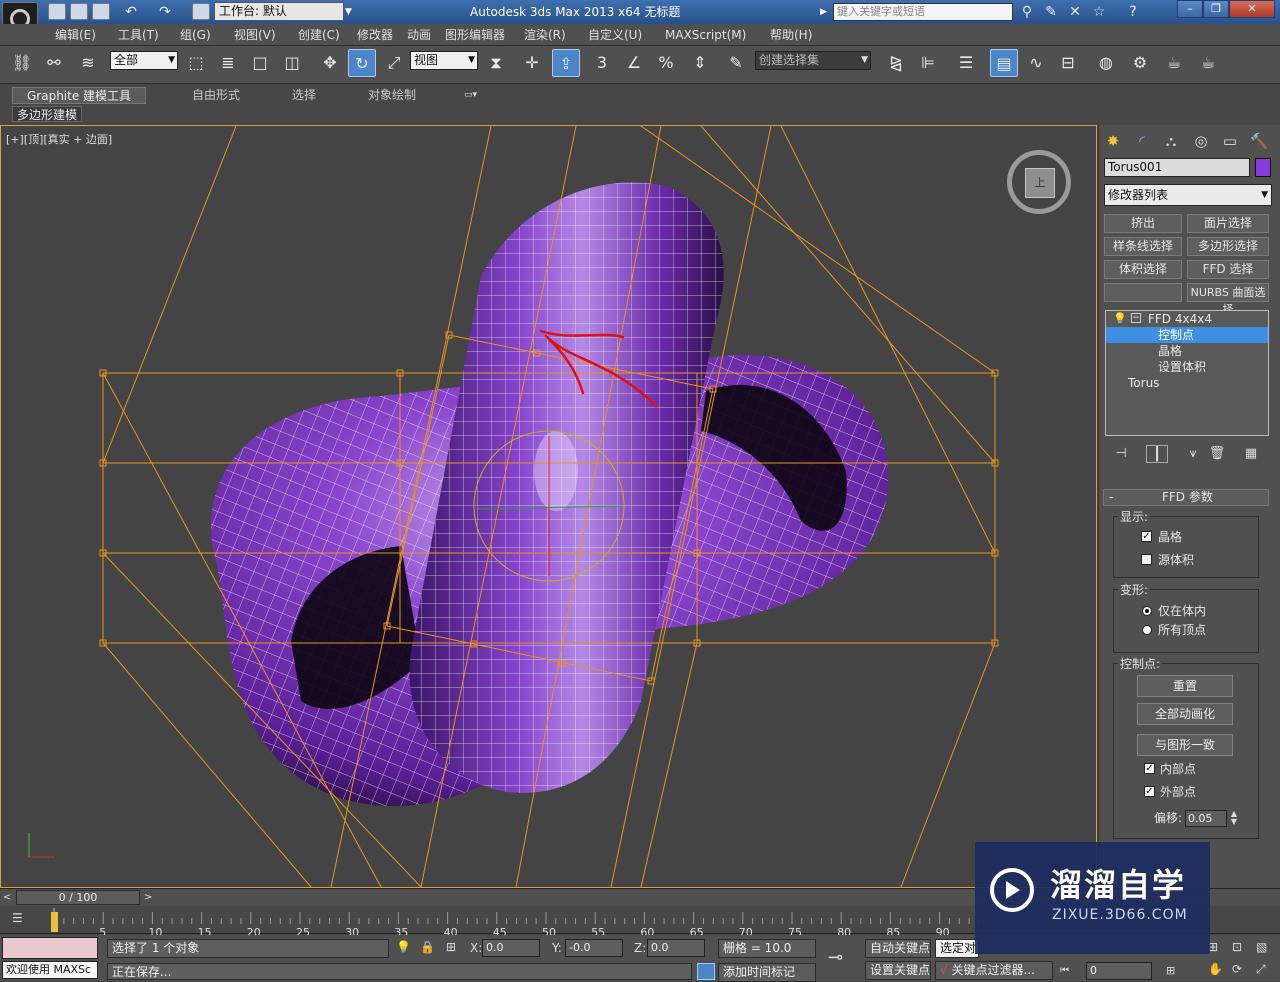 This screenshot has height=982, width=1280. What do you see at coordinates (1230, 141) in the screenshot?
I see `display-panel-icon: ▭` at bounding box center [1230, 141].